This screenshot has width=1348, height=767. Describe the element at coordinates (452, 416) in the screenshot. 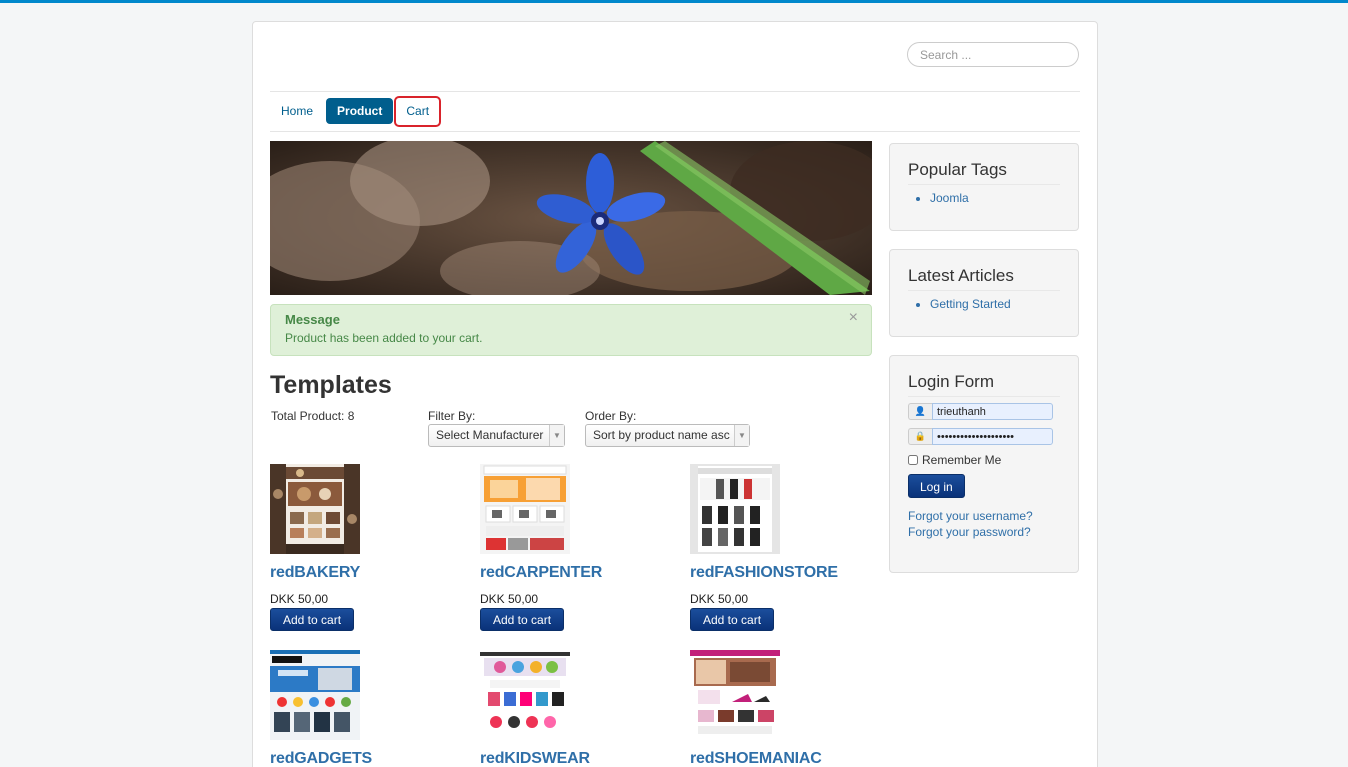

I see `filter-label: Filter By:` at that location.